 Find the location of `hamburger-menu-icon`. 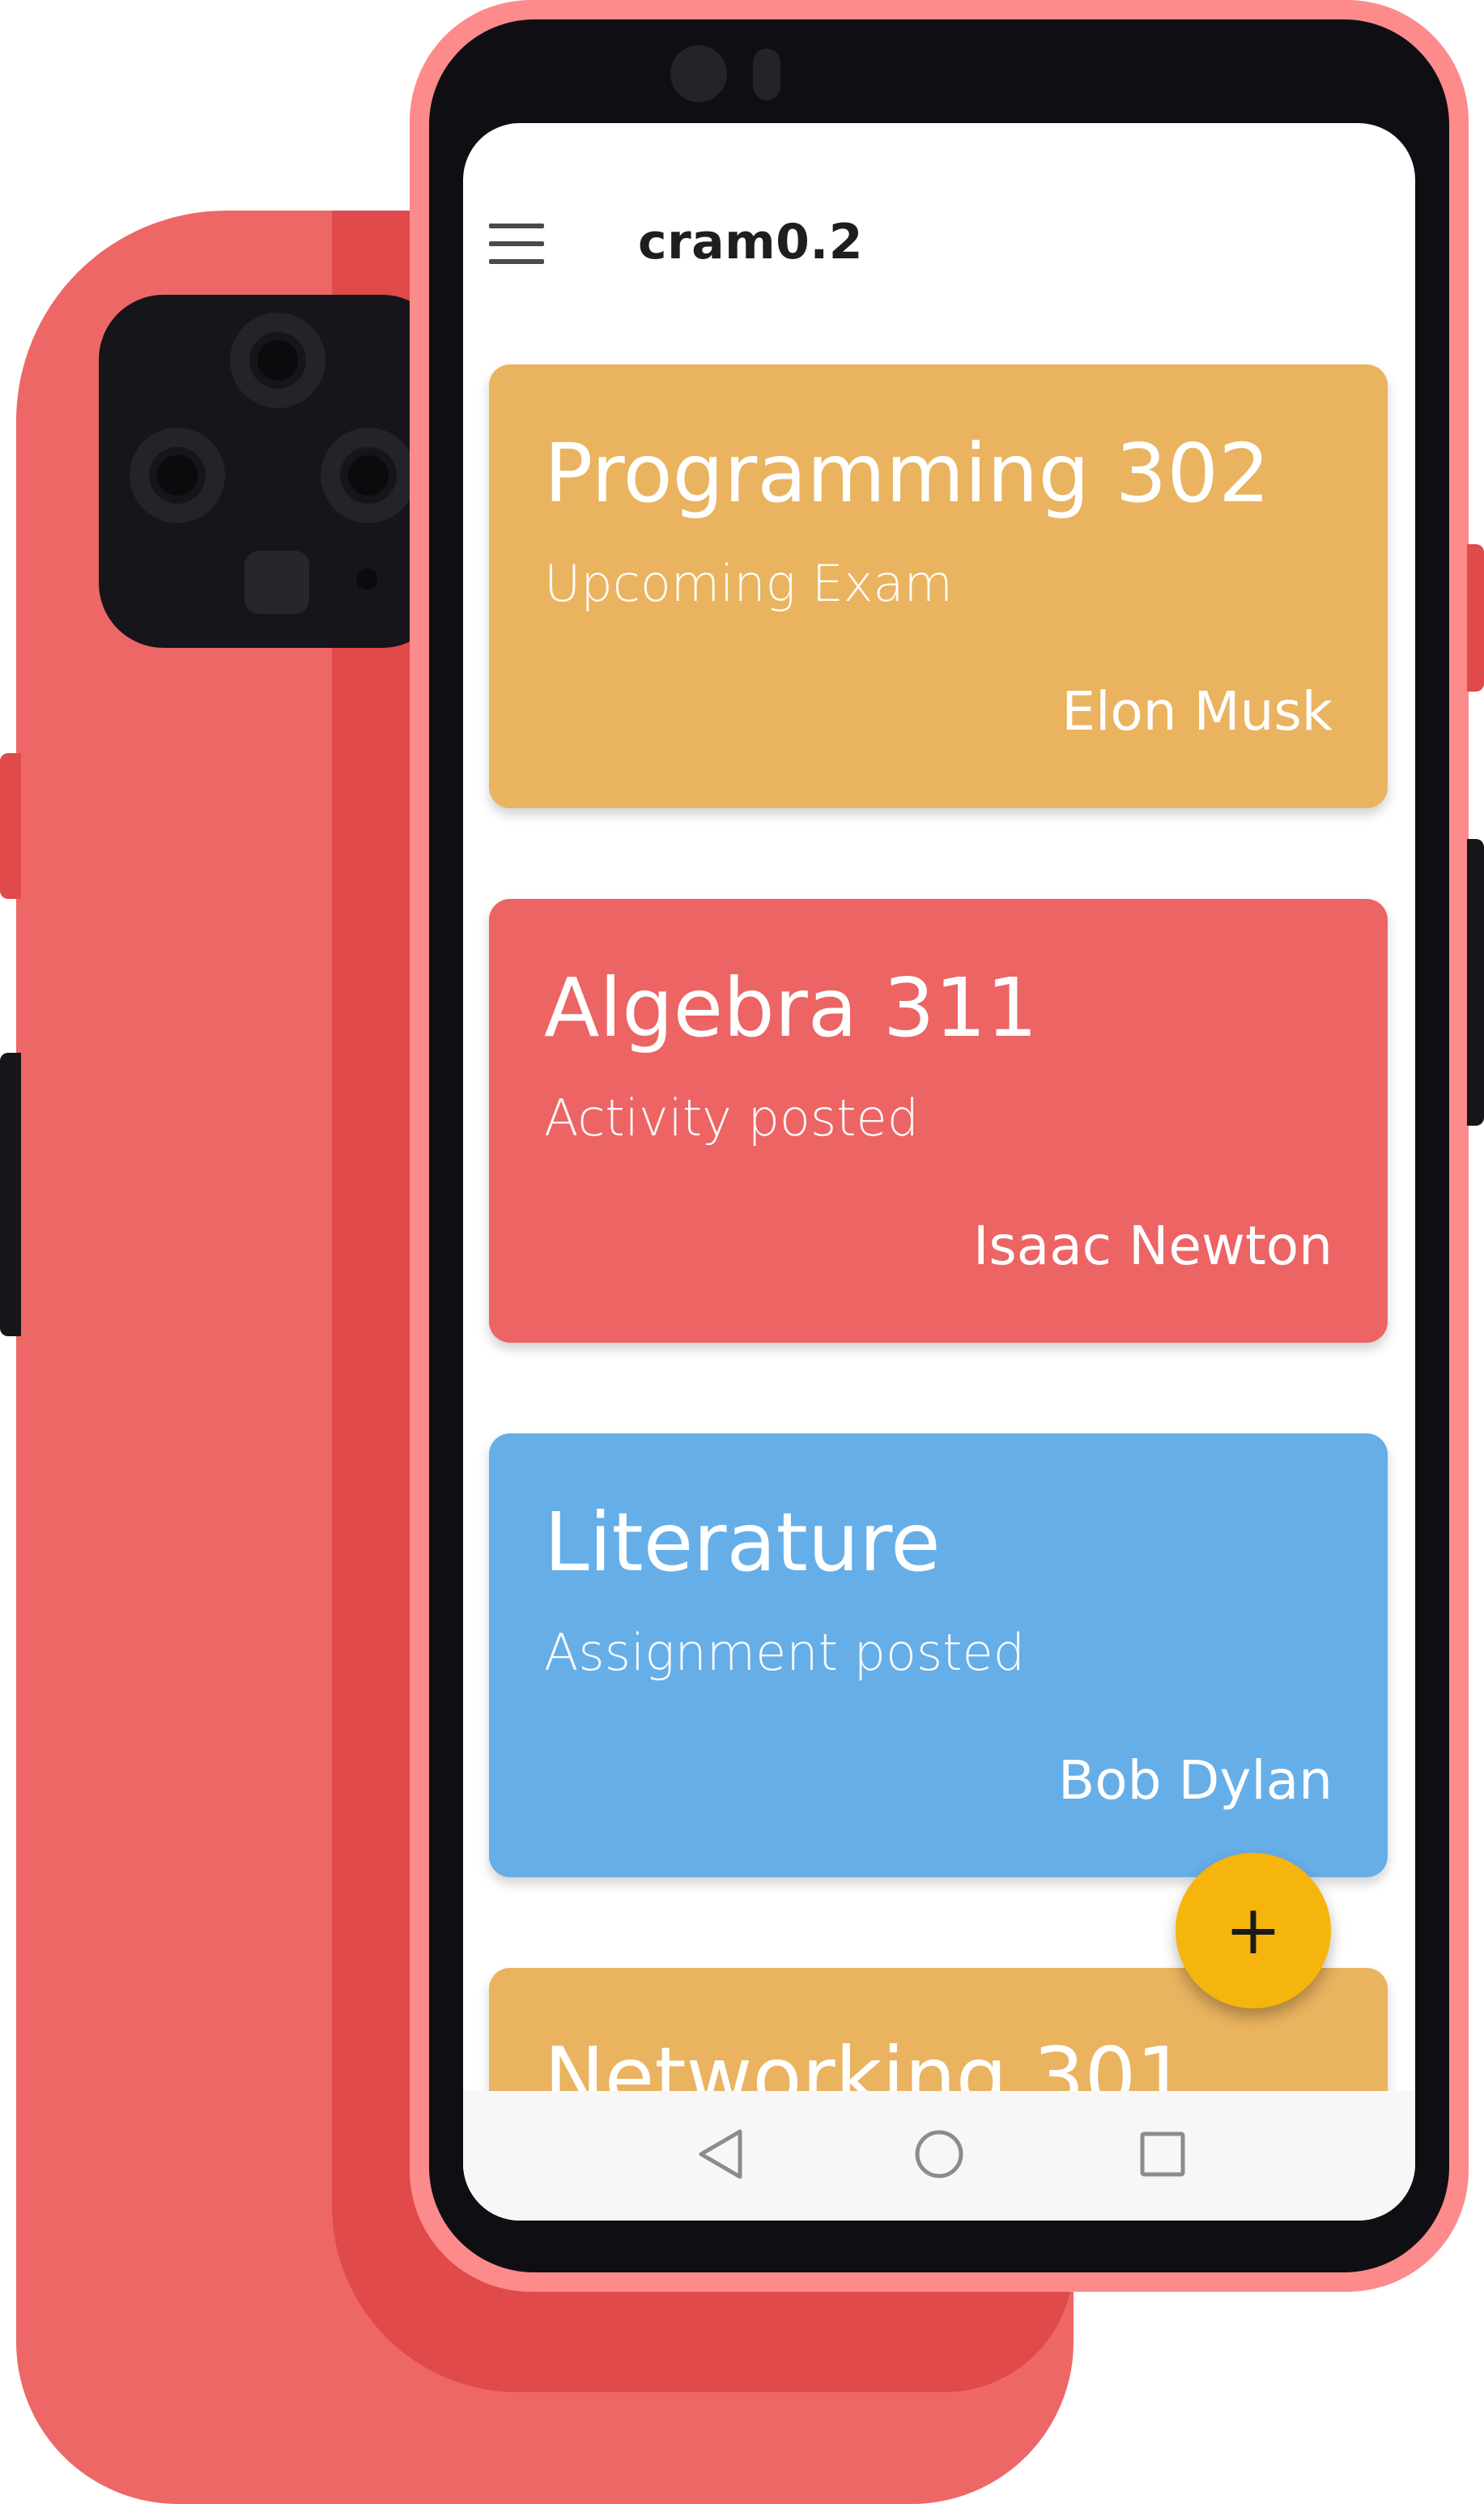

hamburger-menu-icon is located at coordinates (516, 244).